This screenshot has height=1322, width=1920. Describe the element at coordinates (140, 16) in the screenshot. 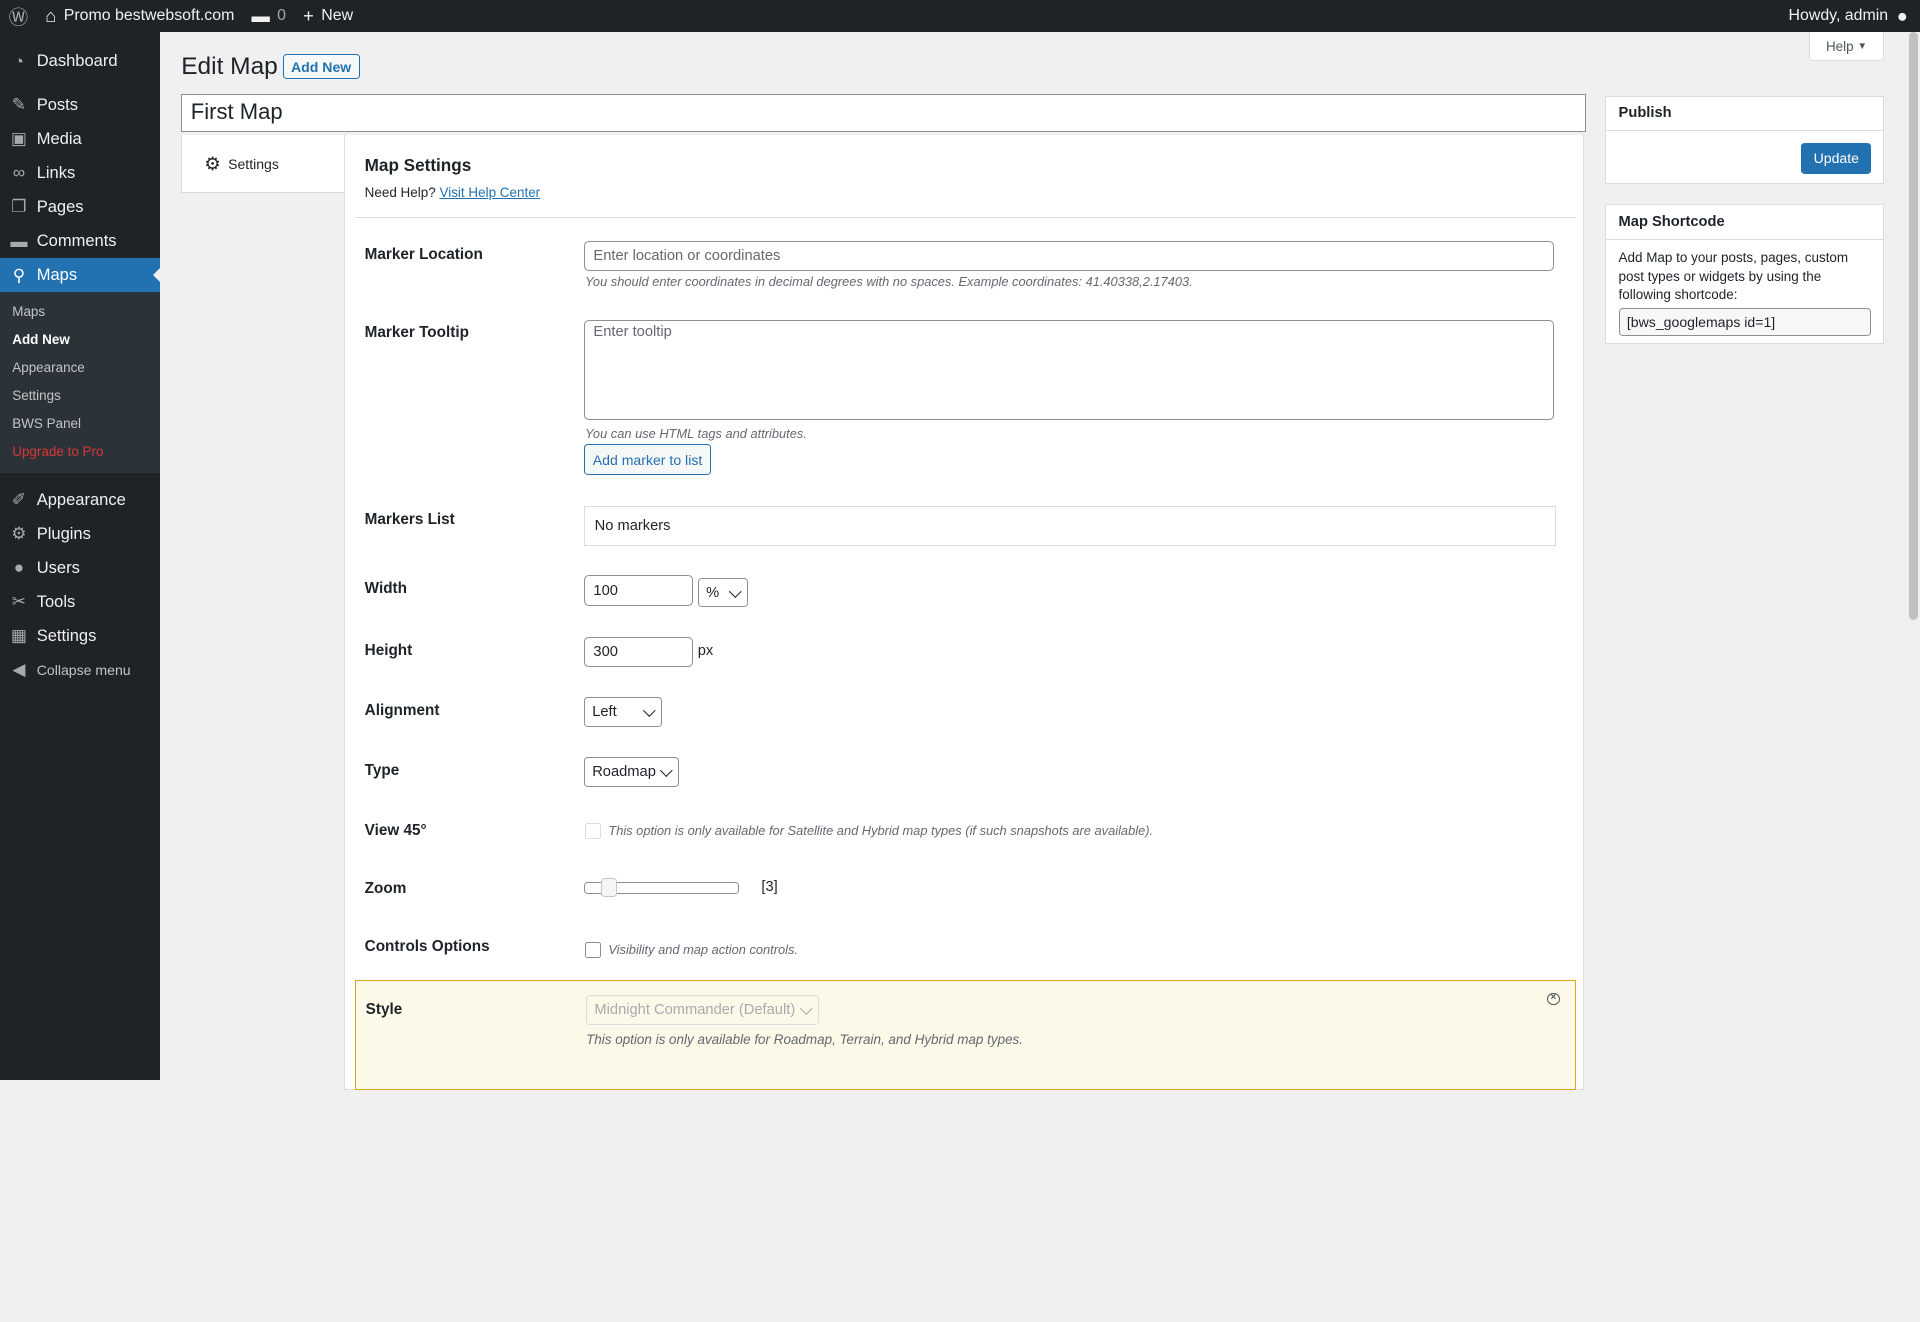

I see `site-name-link: ⌂ Promo bestwebsoft.com` at that location.